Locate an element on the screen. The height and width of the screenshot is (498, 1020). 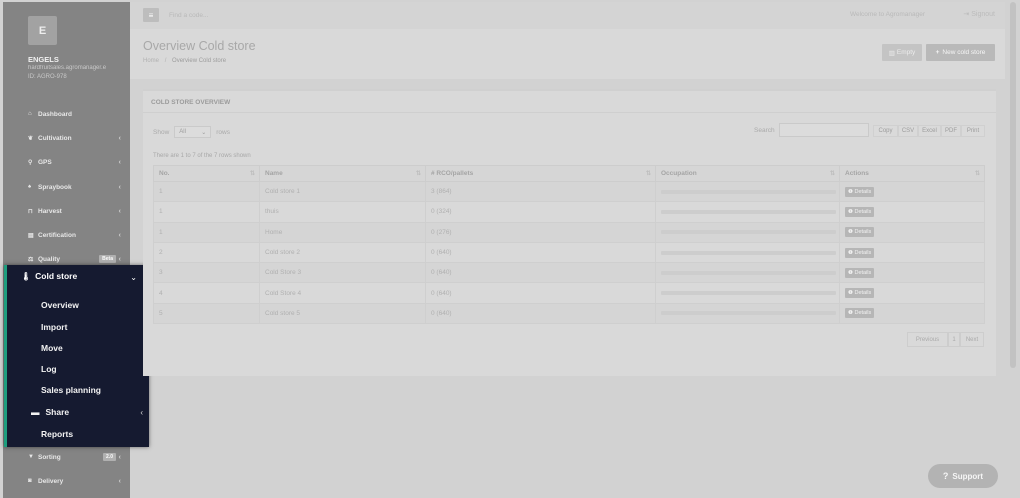
submenu-item-share: ▬ Share is located at coordinates (50, 412).